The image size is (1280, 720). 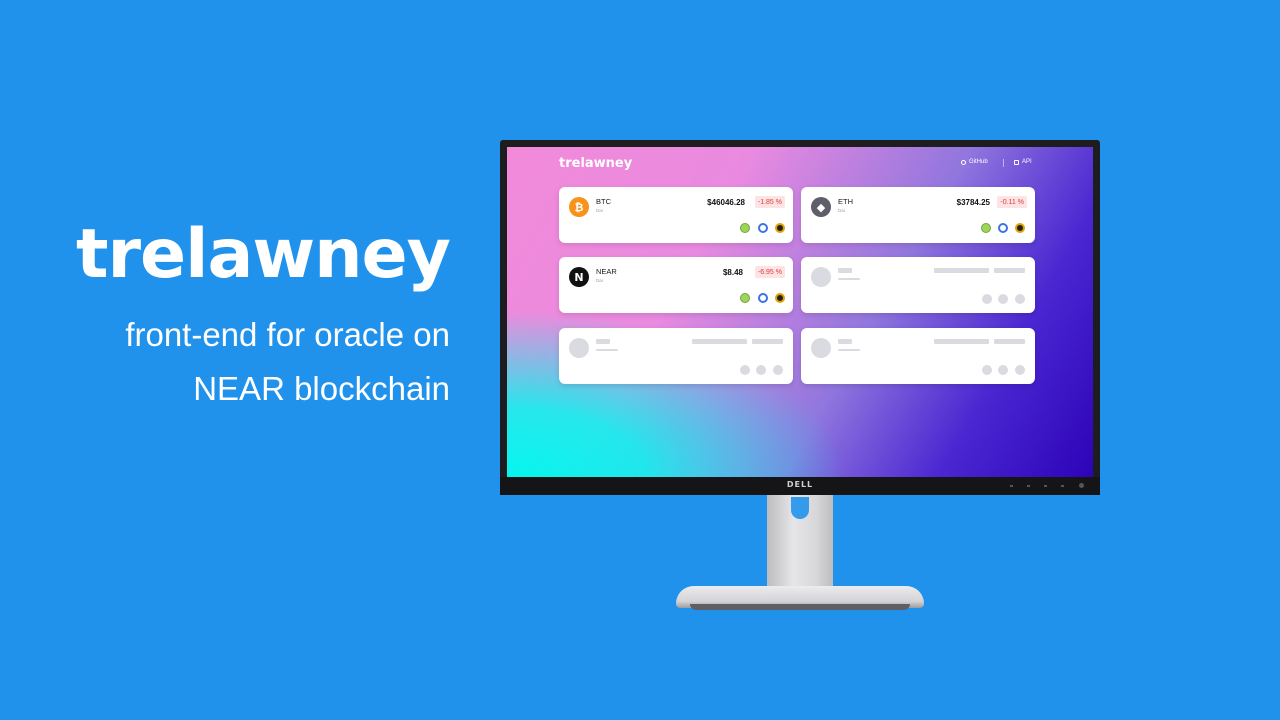 I want to click on price-change-badge: -6.95 %, so click(x=769, y=272).